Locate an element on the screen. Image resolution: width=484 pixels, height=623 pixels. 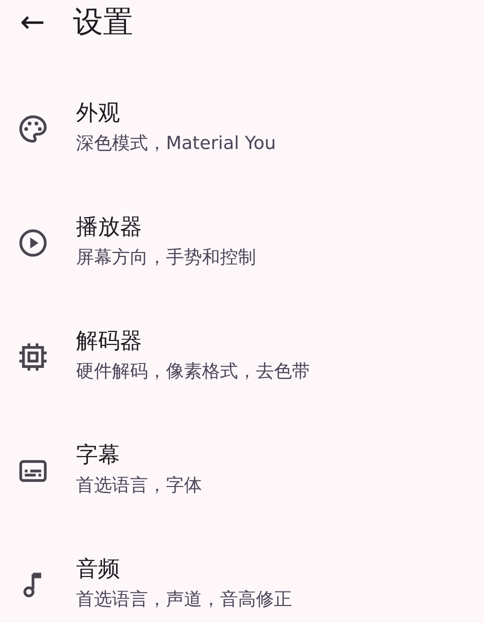
back-button: ← is located at coordinates (33, 23).